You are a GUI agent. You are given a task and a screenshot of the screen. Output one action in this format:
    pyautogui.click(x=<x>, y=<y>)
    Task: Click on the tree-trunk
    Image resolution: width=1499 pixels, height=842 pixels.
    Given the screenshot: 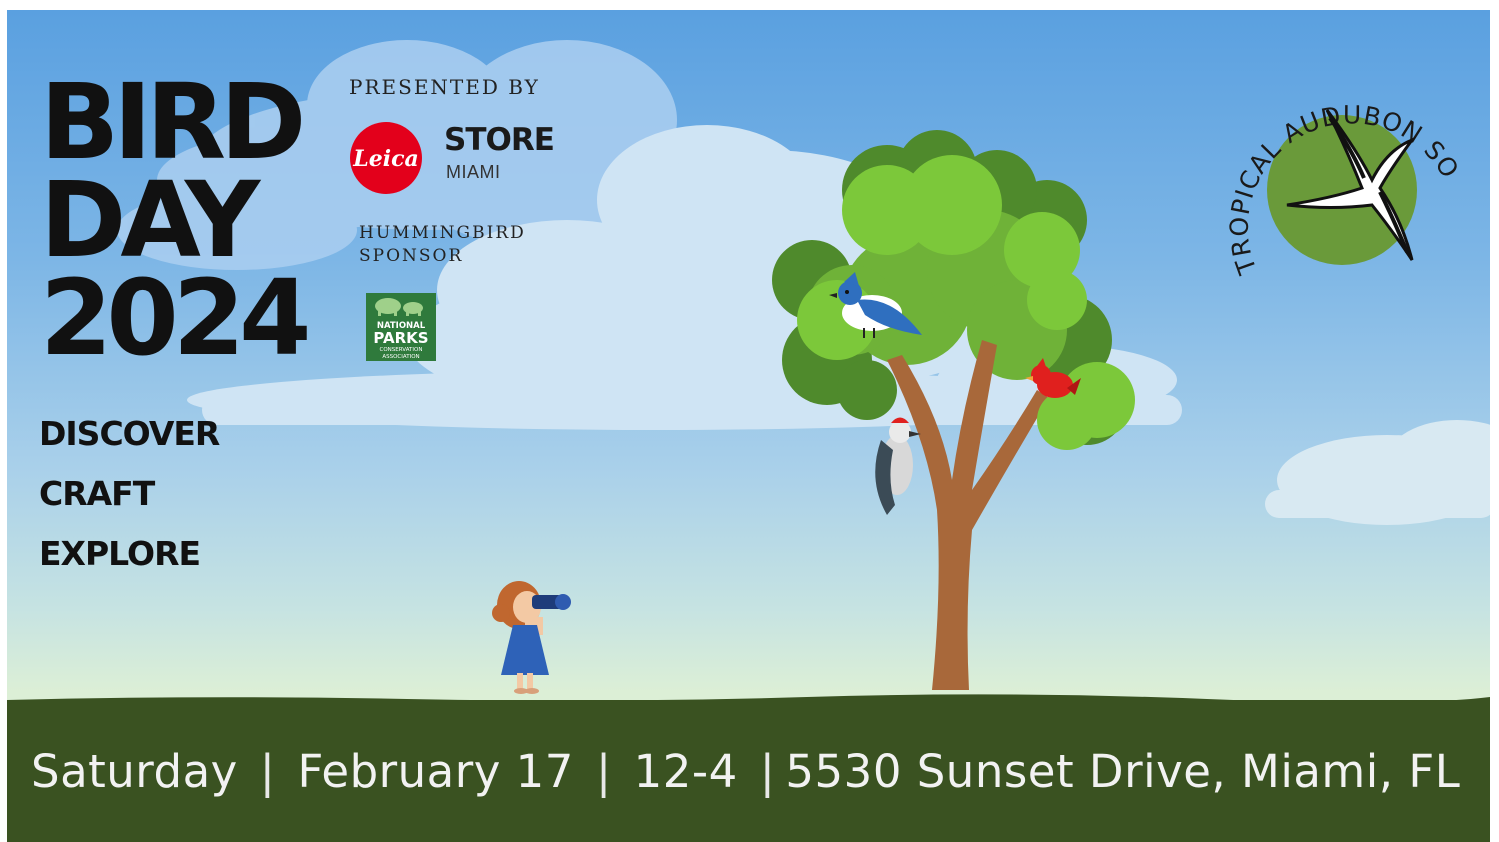 What is the action you would take?
    pyautogui.click(x=968, y=515)
    